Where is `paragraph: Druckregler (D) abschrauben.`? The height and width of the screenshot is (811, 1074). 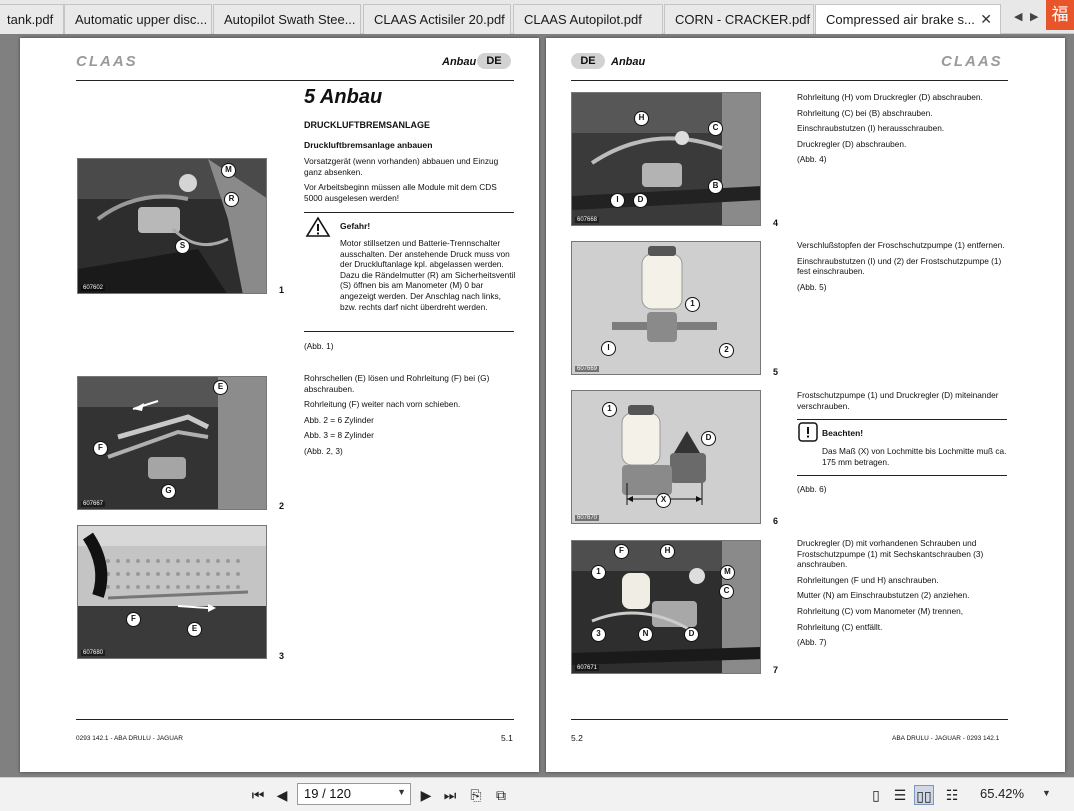
paragraph: Druckregler (D) abschrauben. is located at coordinates (852, 143).